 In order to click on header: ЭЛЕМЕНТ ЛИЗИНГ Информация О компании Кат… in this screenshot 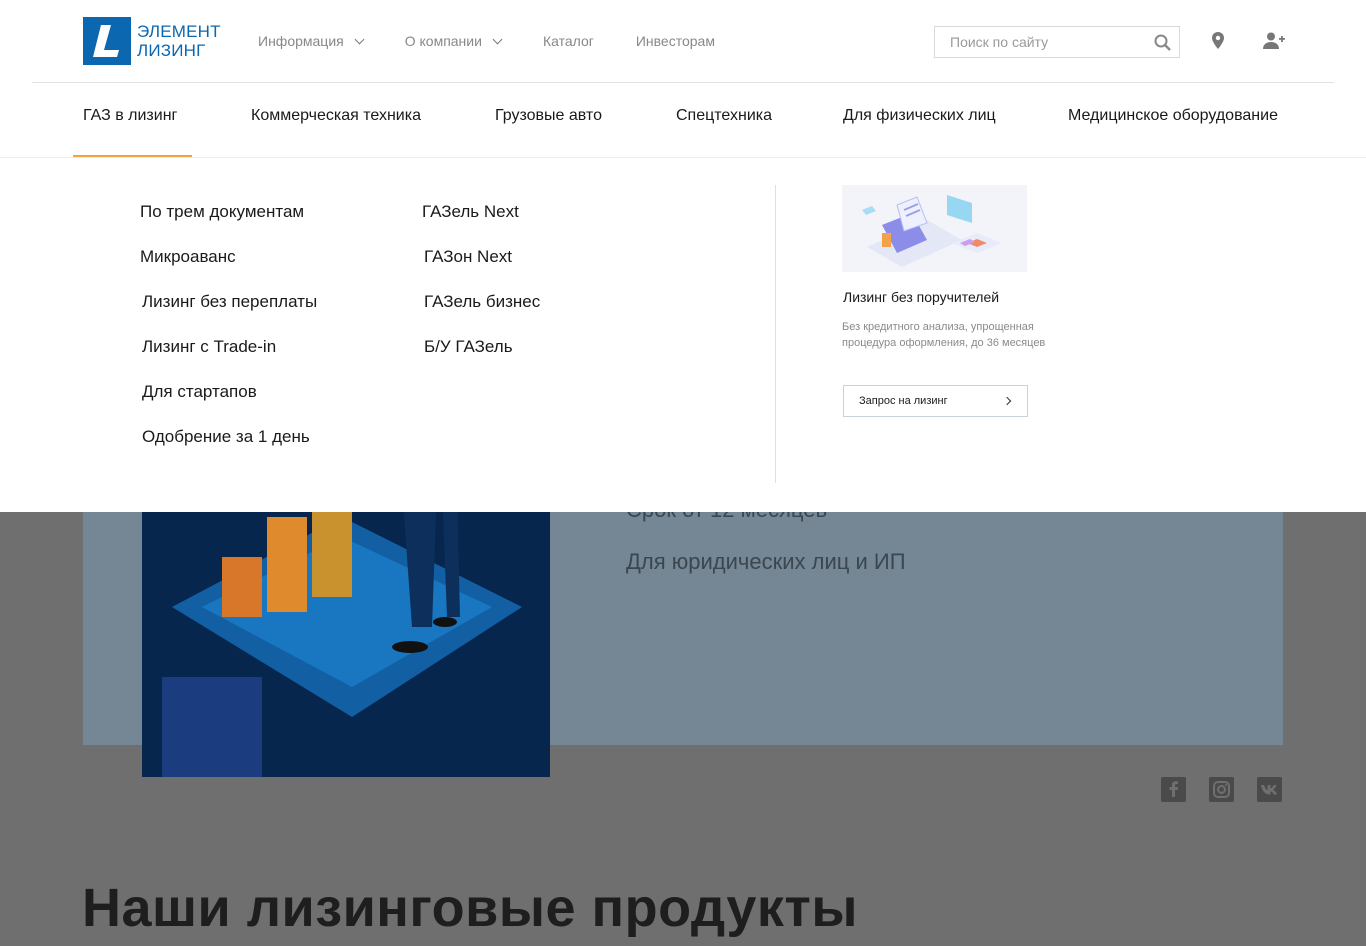, I will do `click(683, 41)`.